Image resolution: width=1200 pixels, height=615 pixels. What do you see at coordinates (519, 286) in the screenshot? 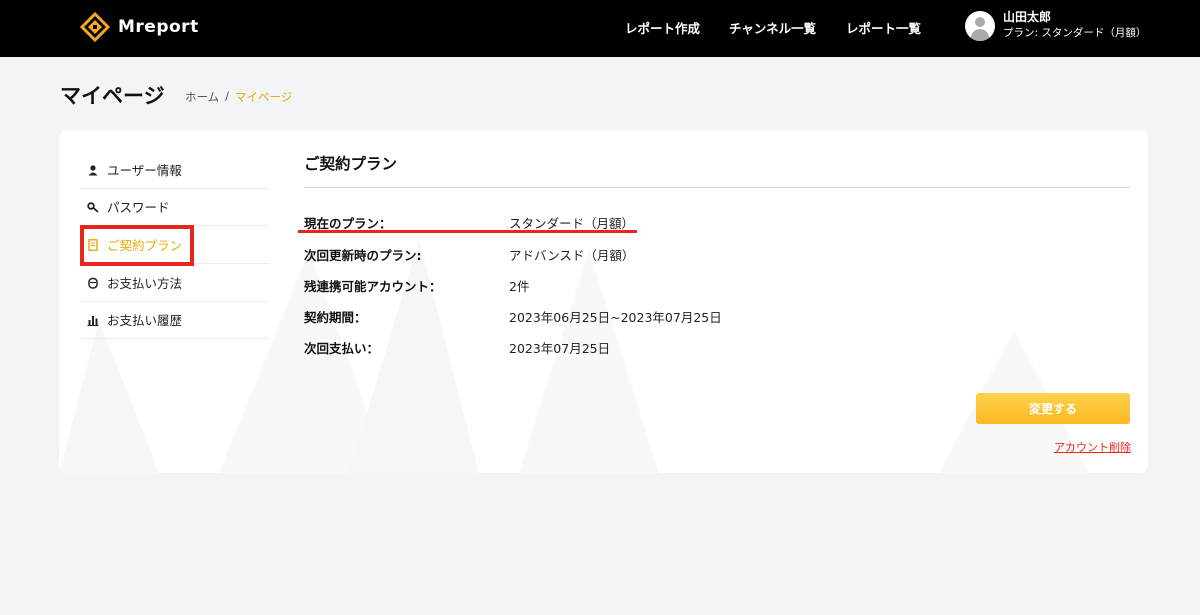
I see `value-remaining-accounts: 2件` at bounding box center [519, 286].